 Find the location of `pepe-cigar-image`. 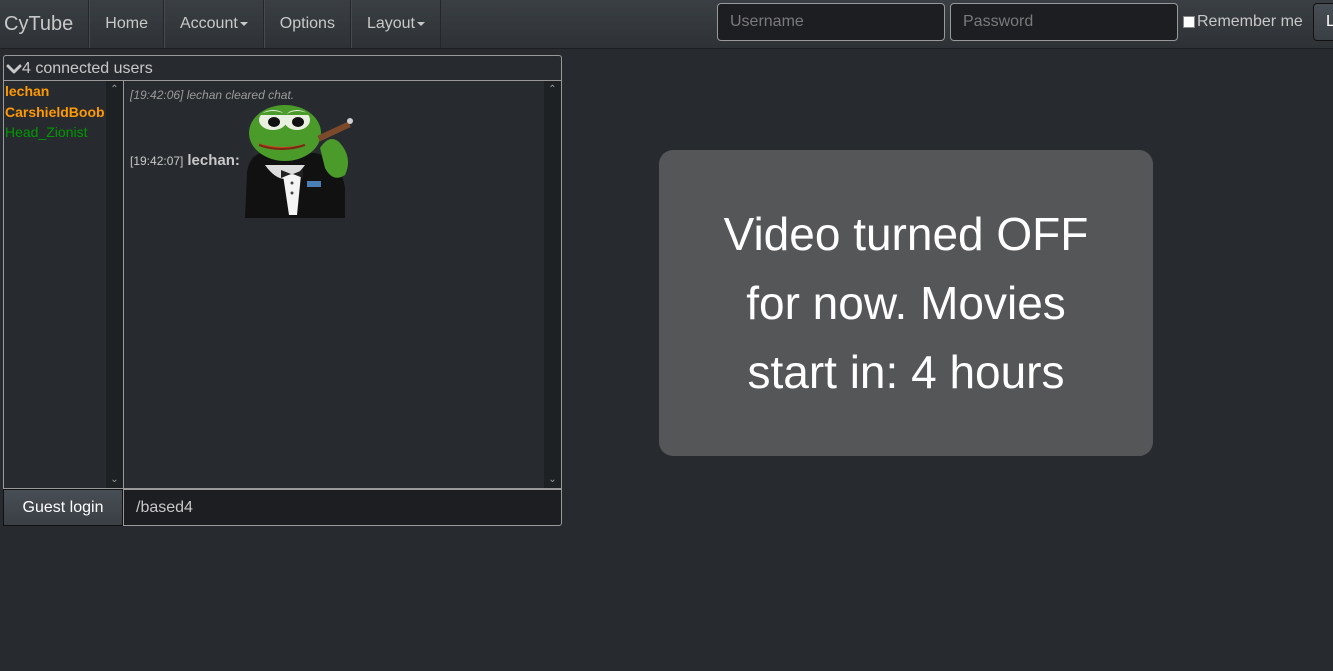

pepe-cigar-image is located at coordinates (298, 161).